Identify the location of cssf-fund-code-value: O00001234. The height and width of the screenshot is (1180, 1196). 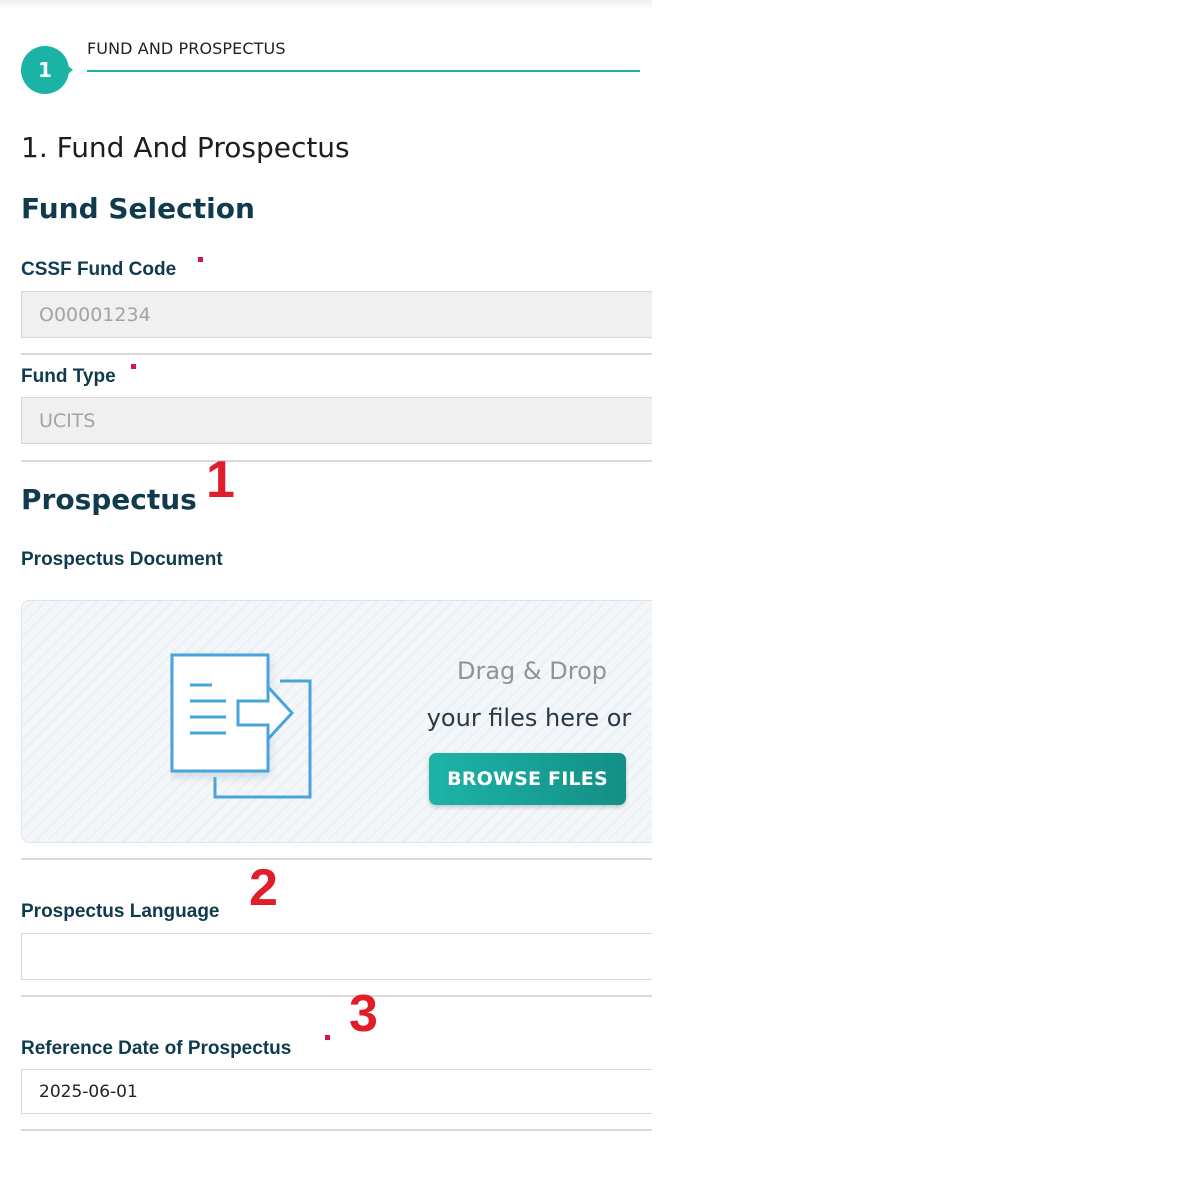
(95, 314).